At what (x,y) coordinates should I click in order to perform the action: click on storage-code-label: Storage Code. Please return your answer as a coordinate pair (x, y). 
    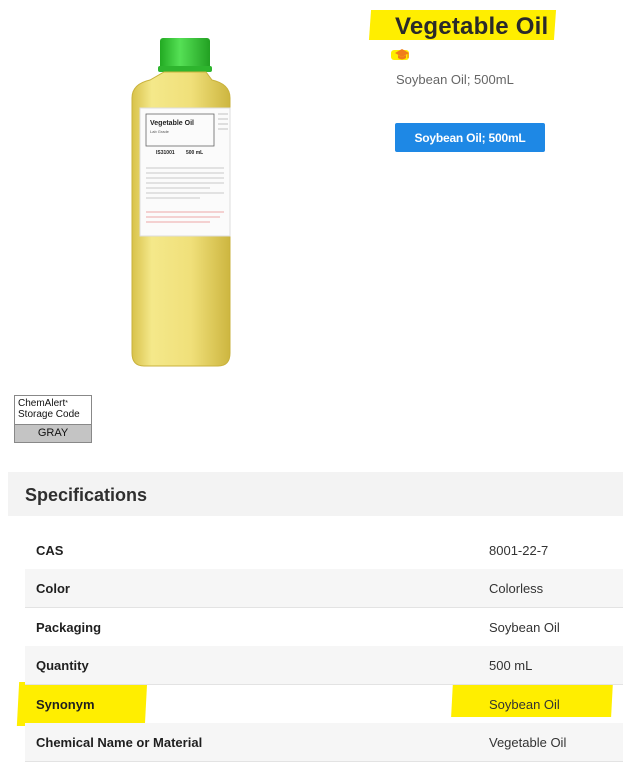
    Looking at the image, I should click on (49, 414).